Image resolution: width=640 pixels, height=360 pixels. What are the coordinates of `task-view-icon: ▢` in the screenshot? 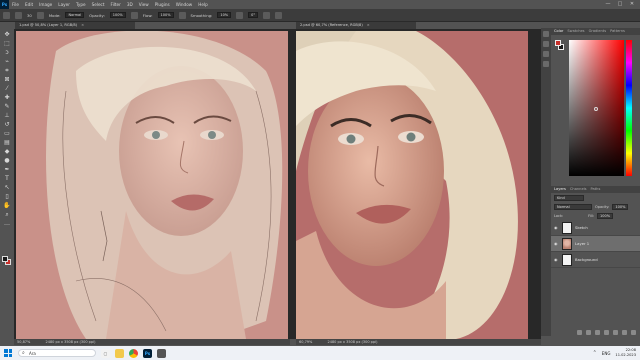 It's located at (105, 353).